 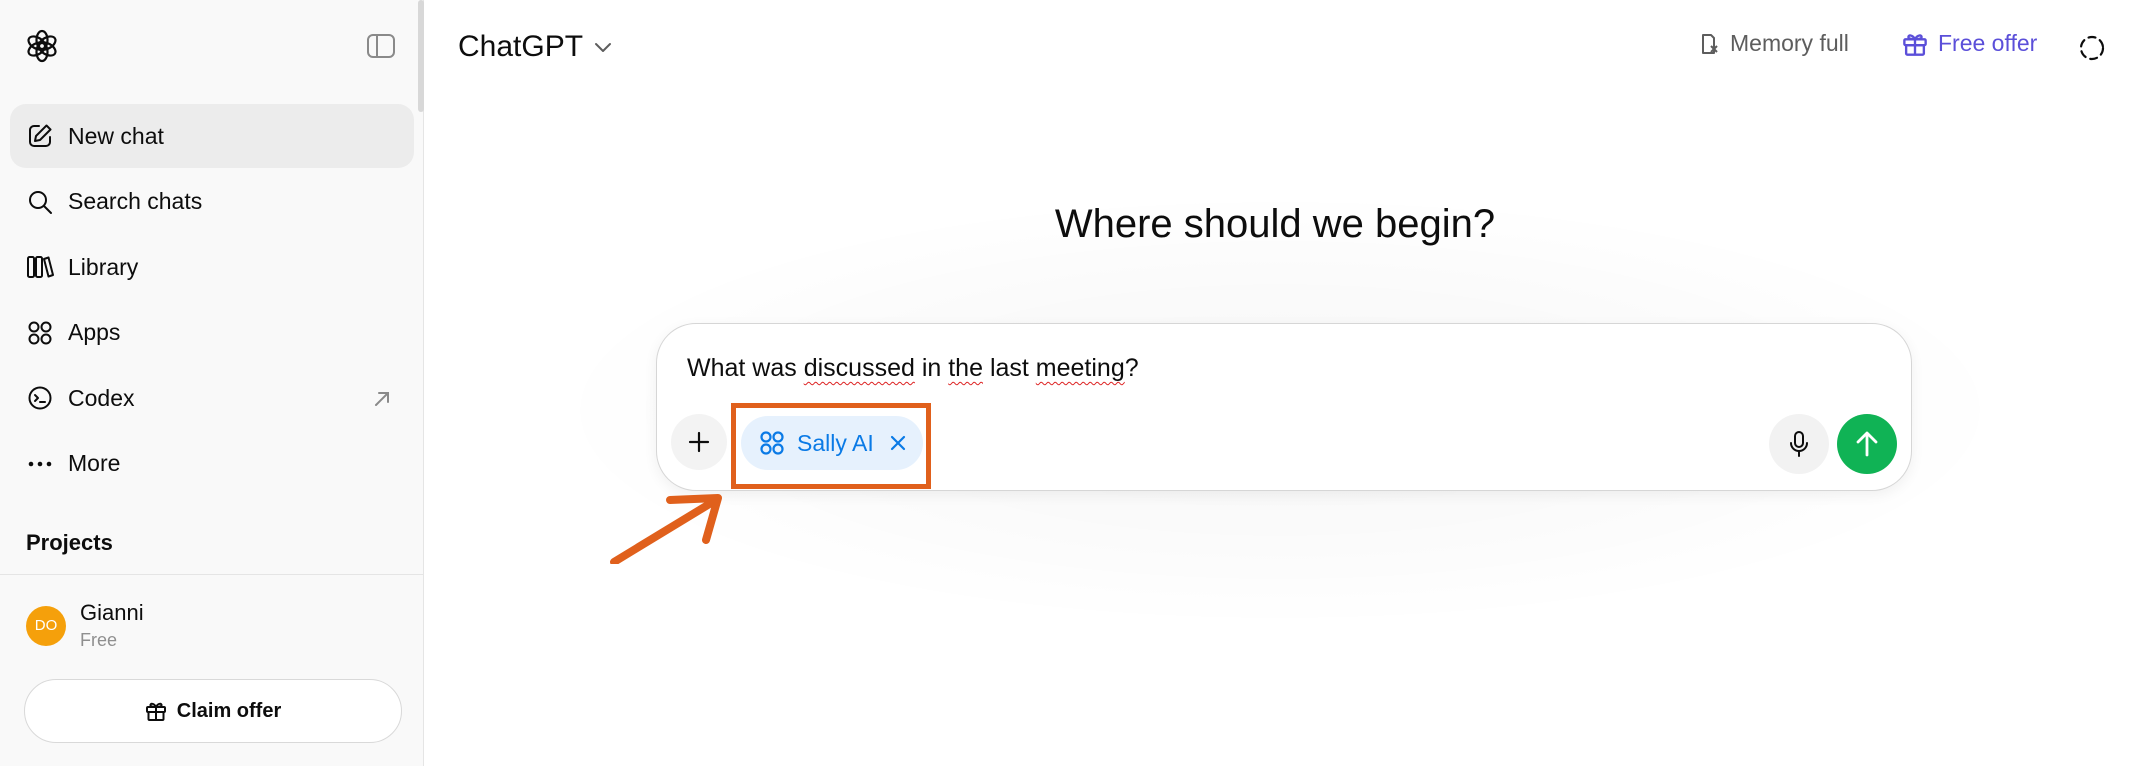 What do you see at coordinates (212, 464) in the screenshot?
I see `sidebar-item-more: More` at bounding box center [212, 464].